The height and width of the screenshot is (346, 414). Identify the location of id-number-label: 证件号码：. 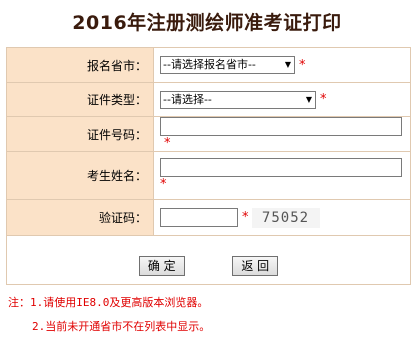
(80, 134).